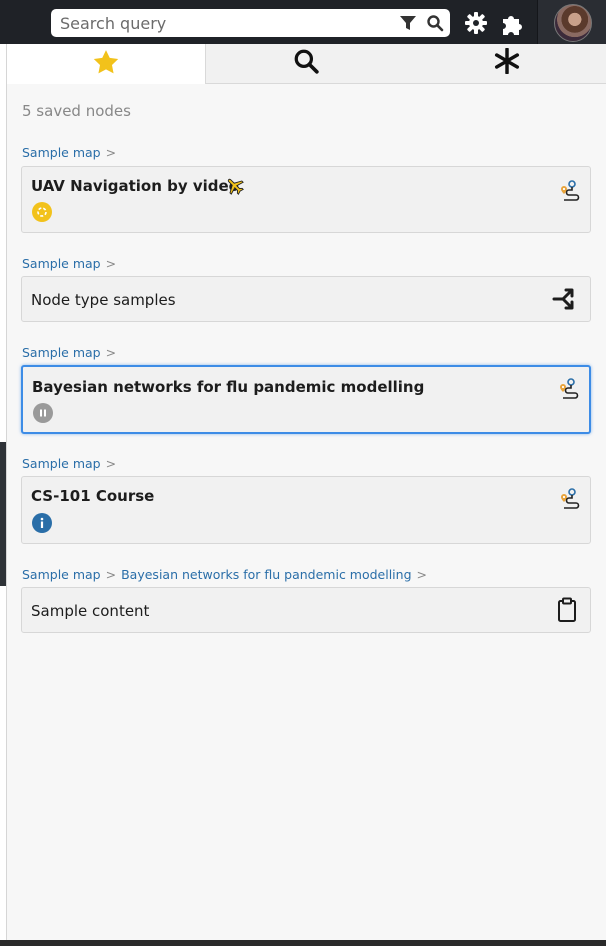 The height and width of the screenshot is (946, 606). What do you see at coordinates (76, 111) in the screenshot?
I see `saved-count: 5 saved nodes` at bounding box center [76, 111].